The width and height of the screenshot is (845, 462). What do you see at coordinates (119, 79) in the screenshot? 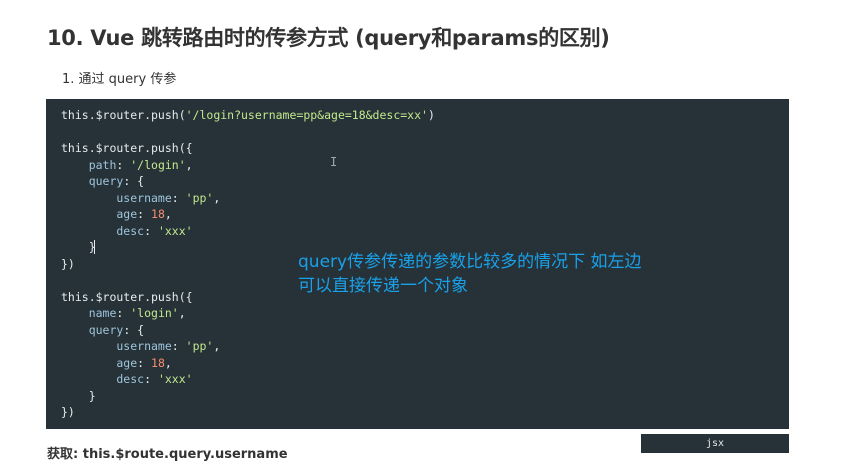
I see `list-item: 1. 通过 query 传参` at bounding box center [119, 79].